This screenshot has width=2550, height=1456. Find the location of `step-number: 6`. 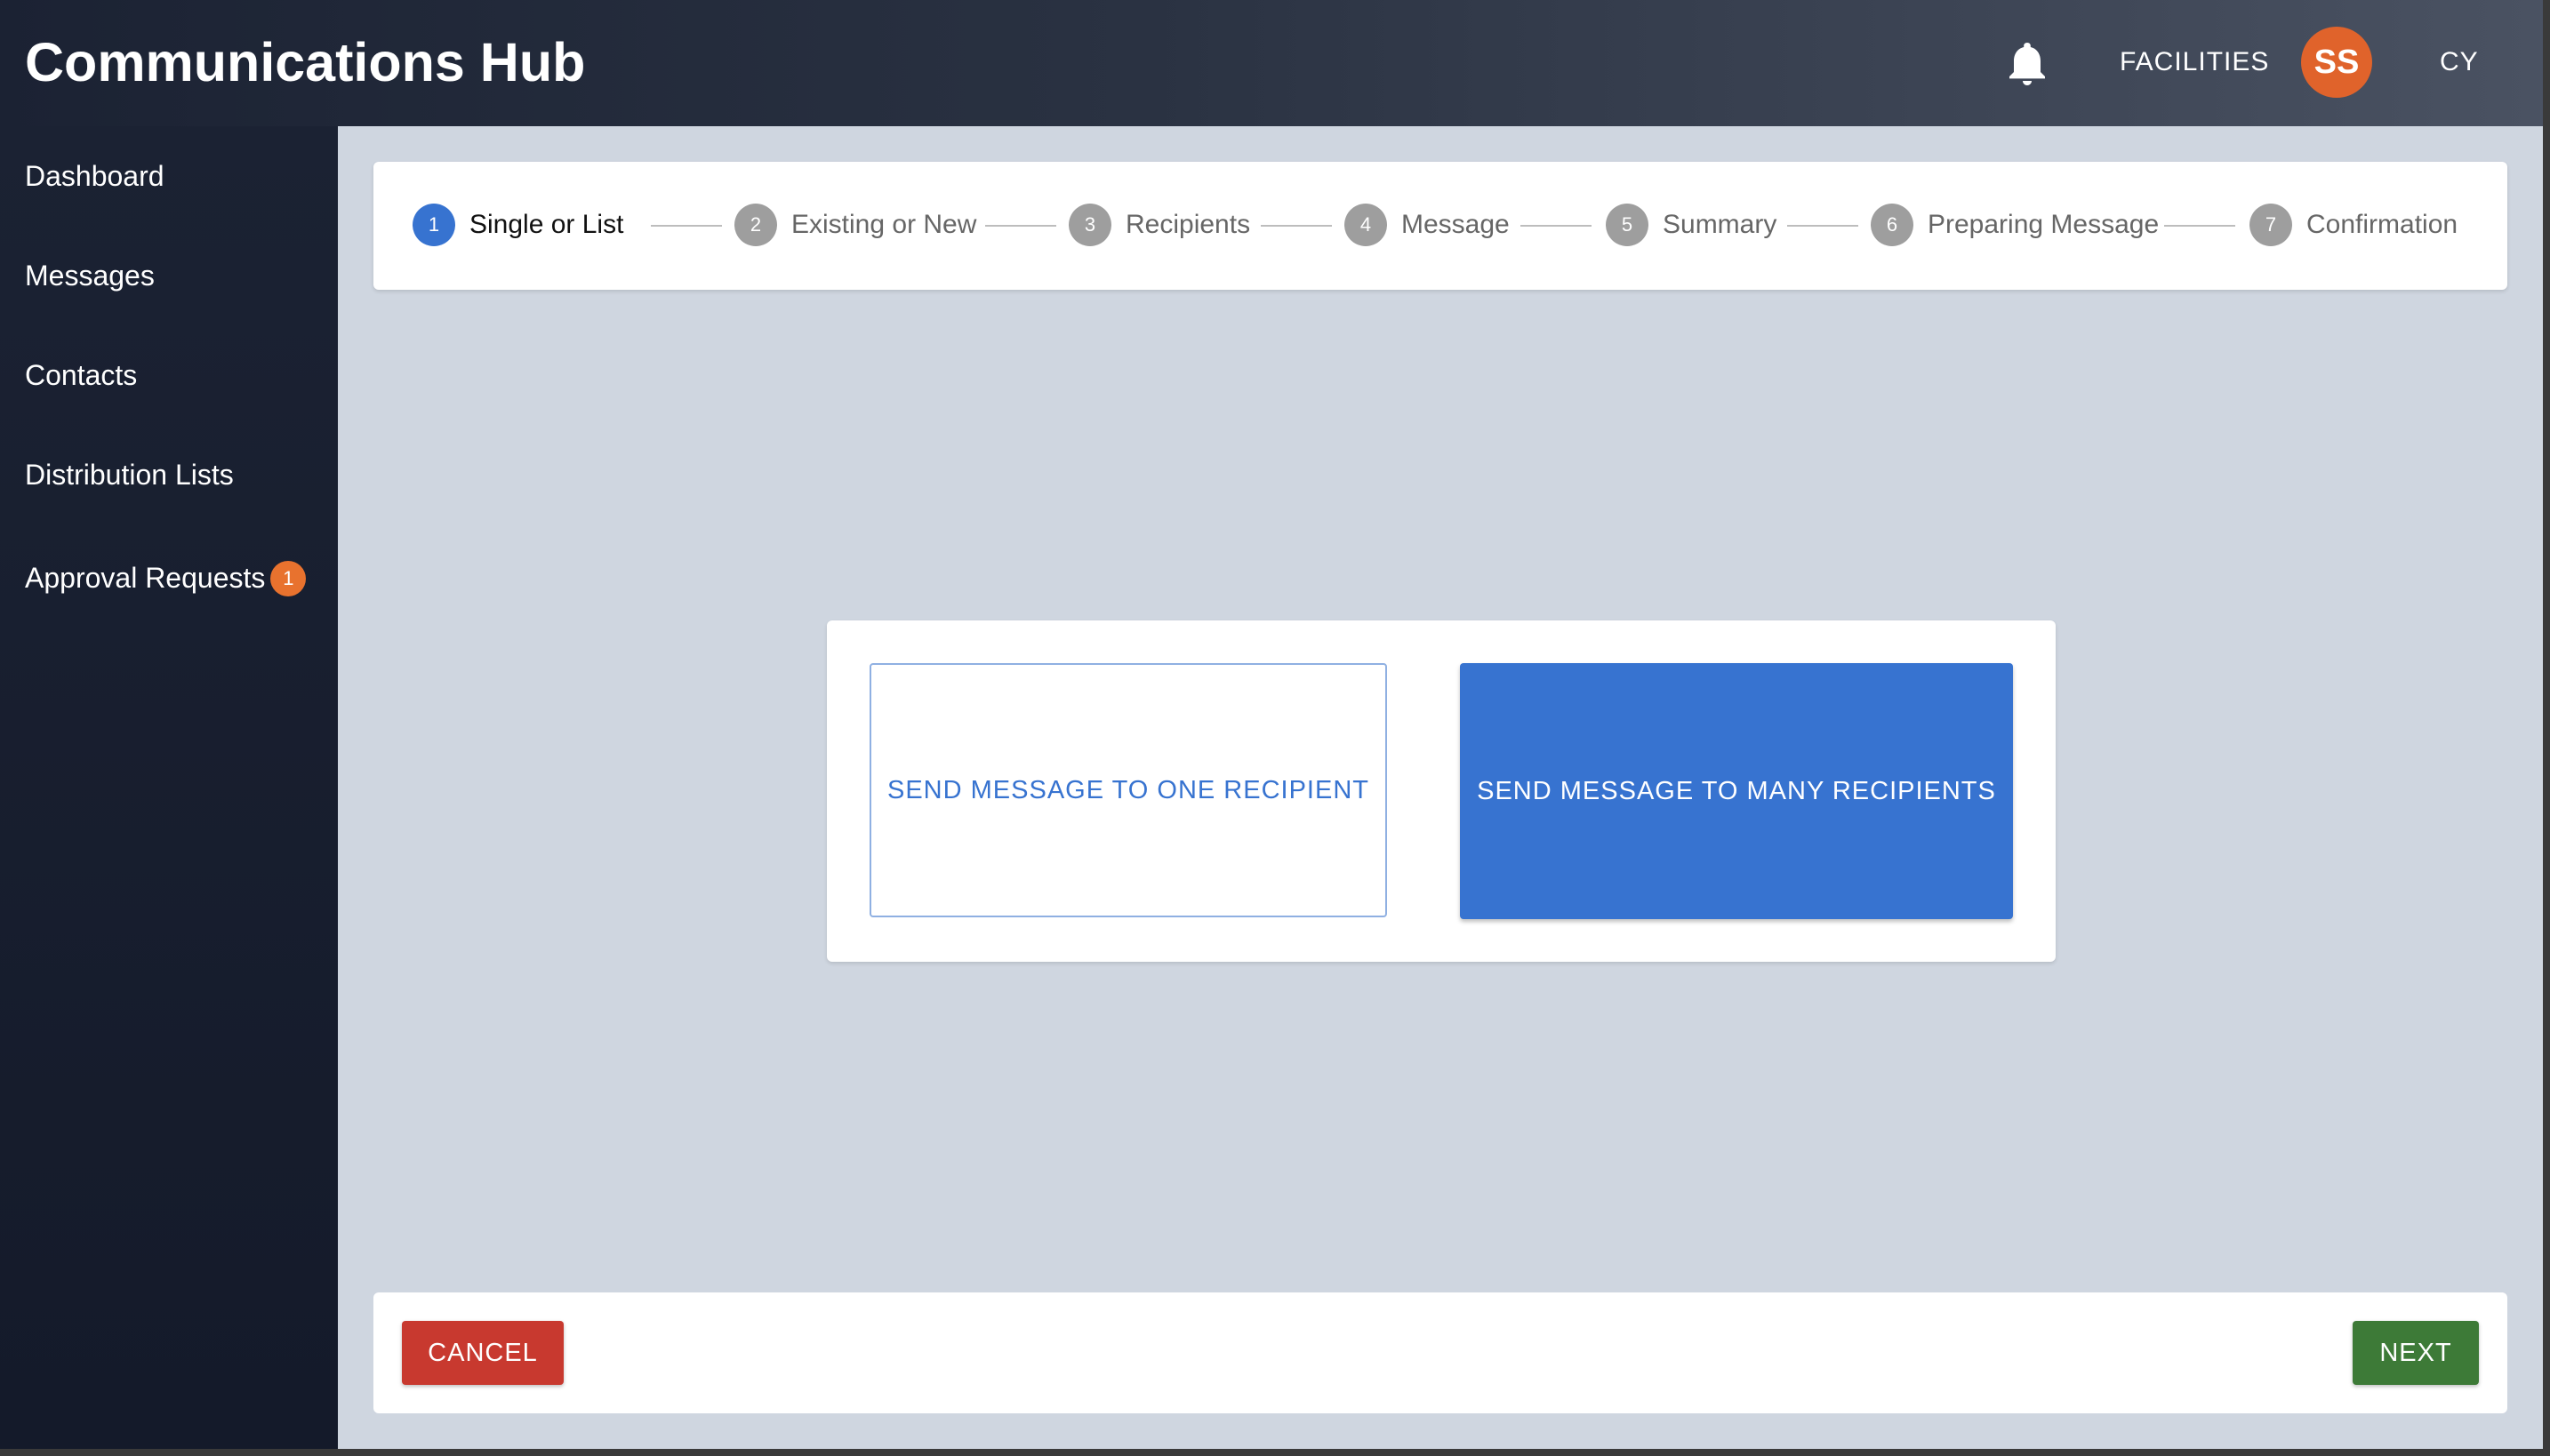

step-number: 6 is located at coordinates (1892, 225).